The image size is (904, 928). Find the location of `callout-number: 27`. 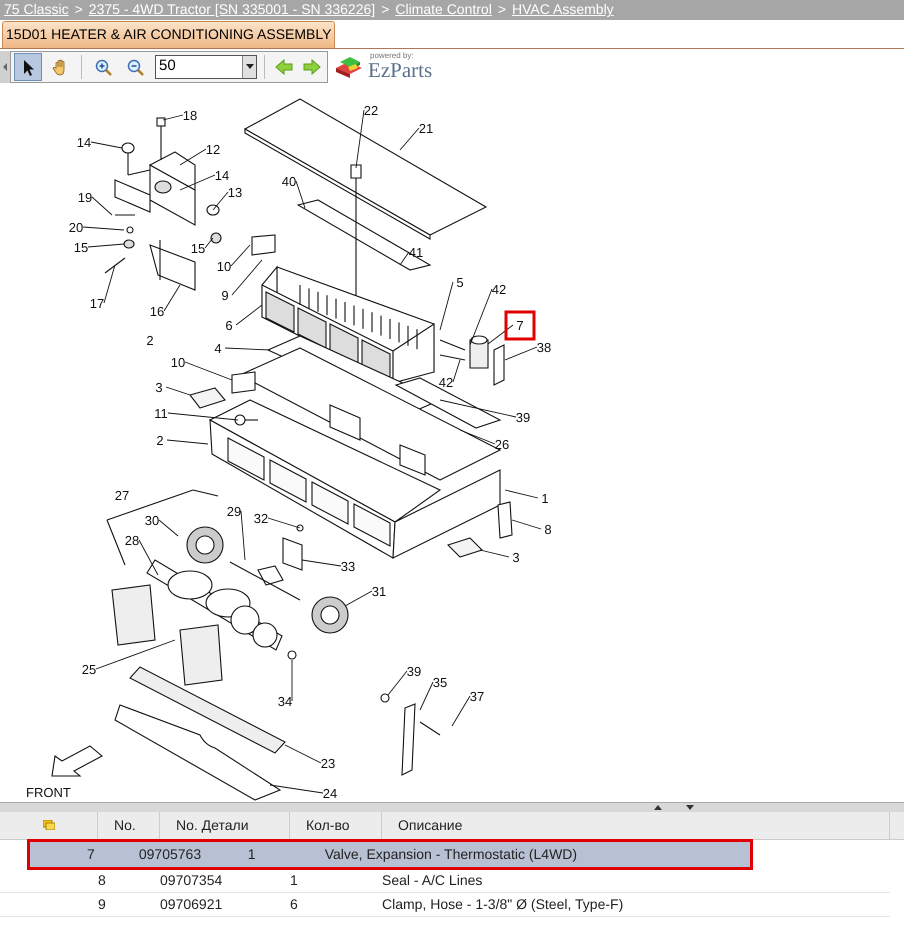

callout-number: 27 is located at coordinates (122, 495).